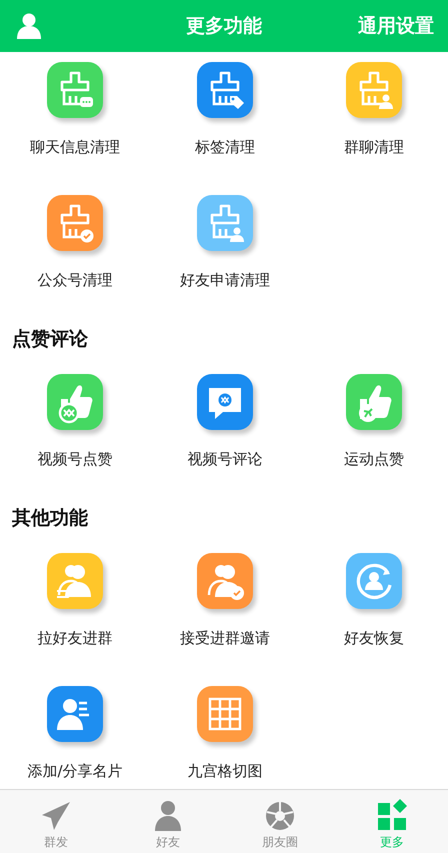  What do you see at coordinates (225, 280) in the screenshot?
I see `feature-label: 好友申请清理` at bounding box center [225, 280].